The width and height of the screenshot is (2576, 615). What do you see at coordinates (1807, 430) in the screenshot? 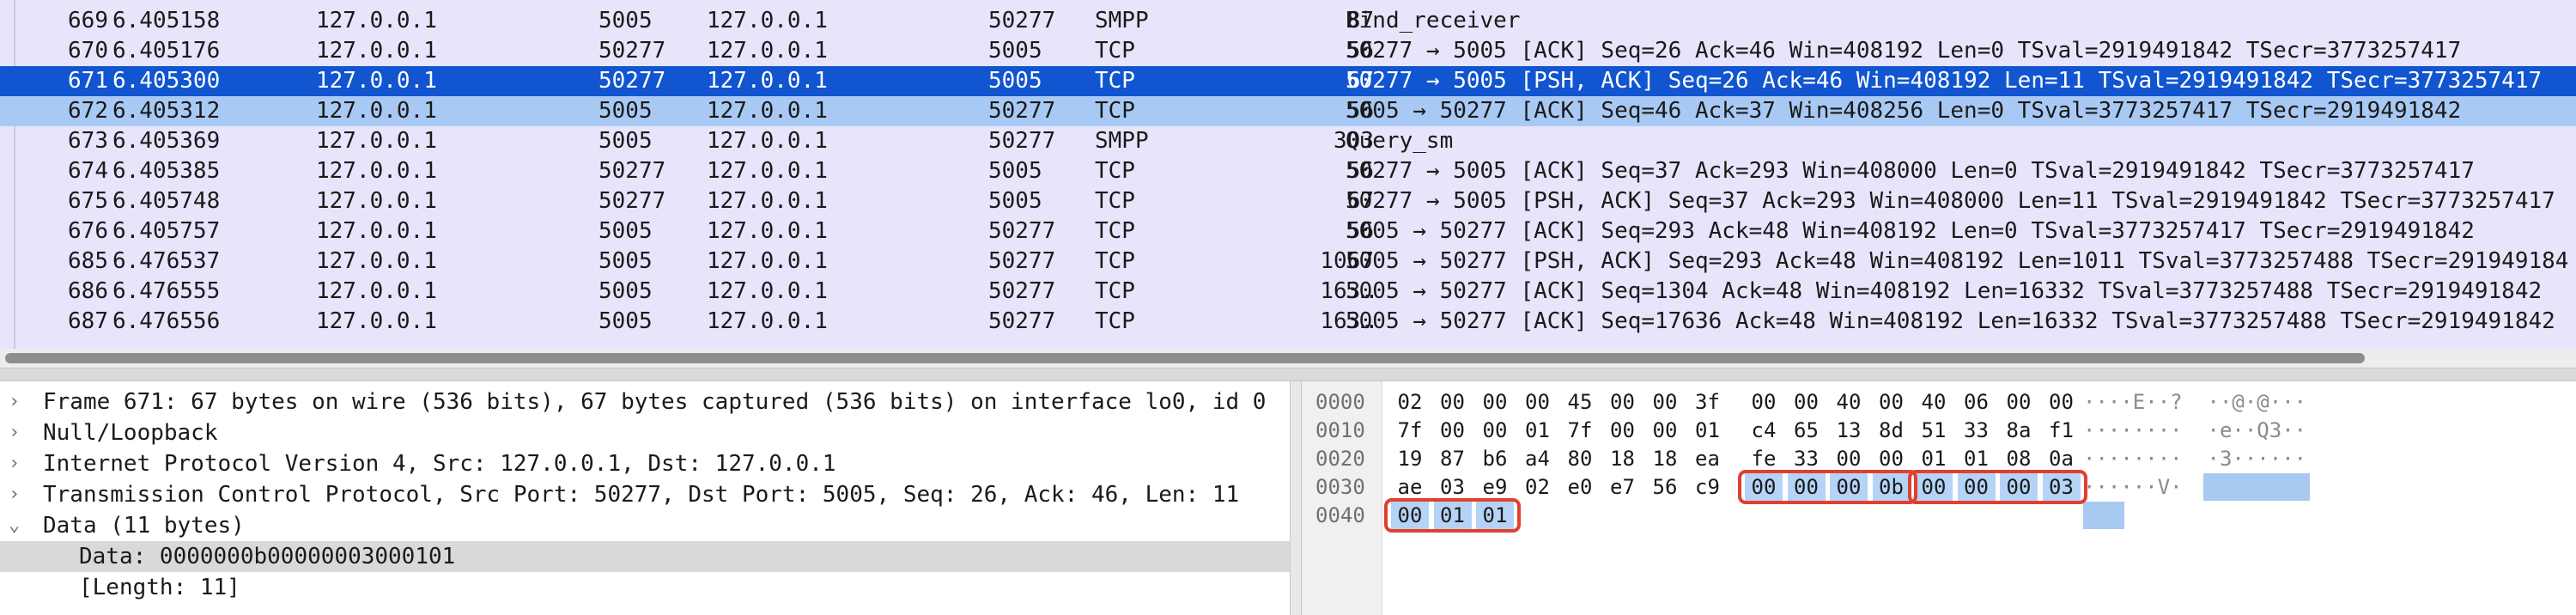
I see `hex-byte: 65` at bounding box center [1807, 430].